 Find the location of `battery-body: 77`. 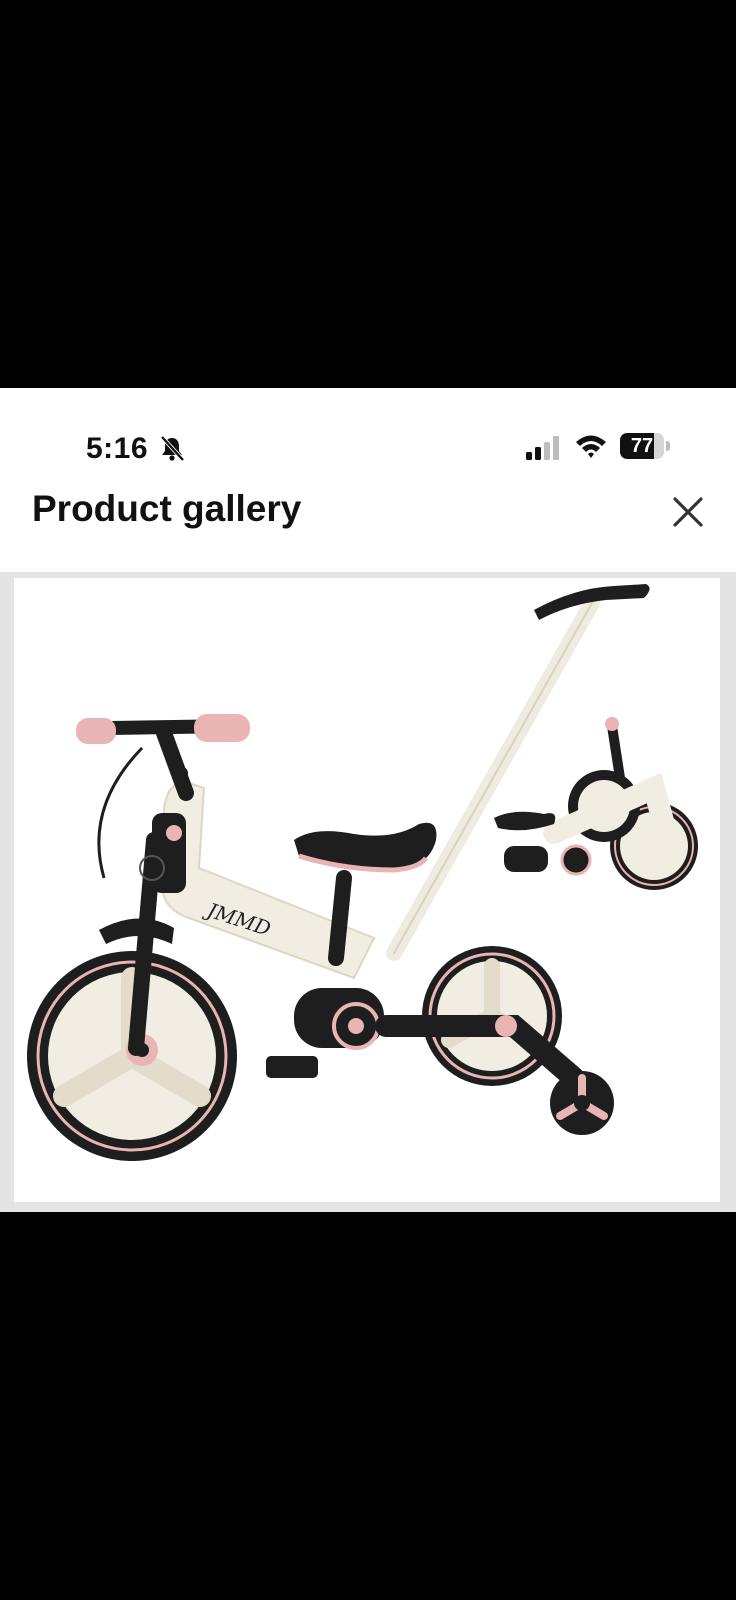

battery-body: 77 is located at coordinates (642, 446).